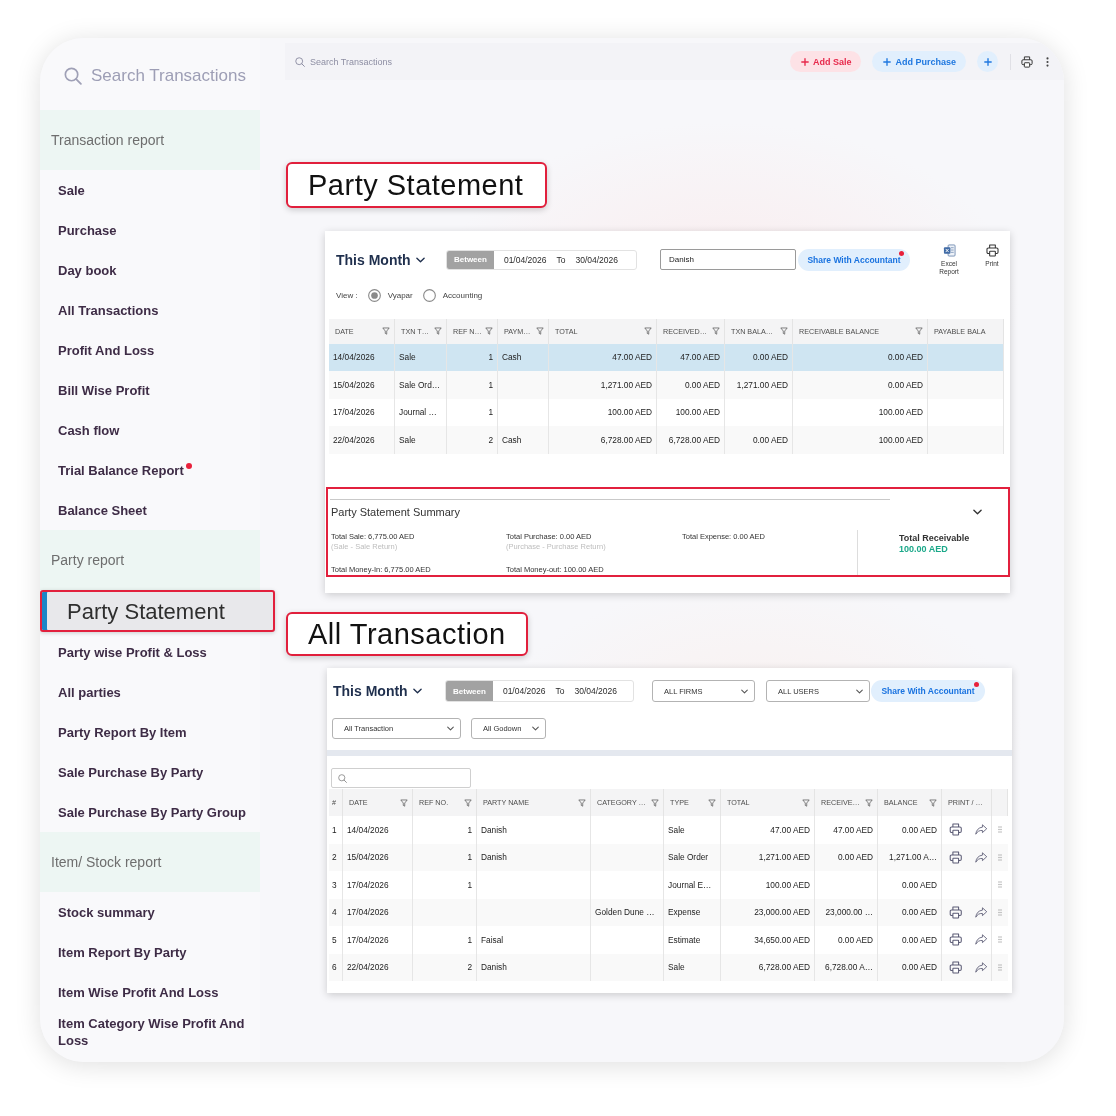 The image size is (1116, 1116). What do you see at coordinates (534, 830) in the screenshot?
I see `table-cell: Danish` at bounding box center [534, 830].